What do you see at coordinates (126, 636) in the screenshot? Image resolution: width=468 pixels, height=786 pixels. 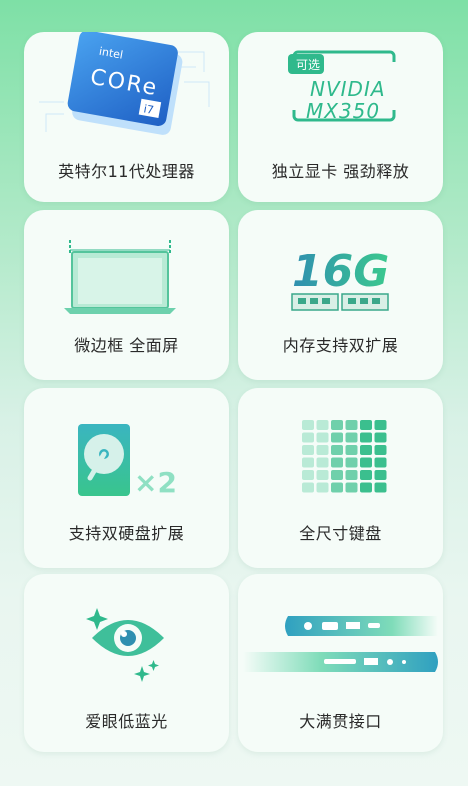 I see `eye-care-icon` at bounding box center [126, 636].